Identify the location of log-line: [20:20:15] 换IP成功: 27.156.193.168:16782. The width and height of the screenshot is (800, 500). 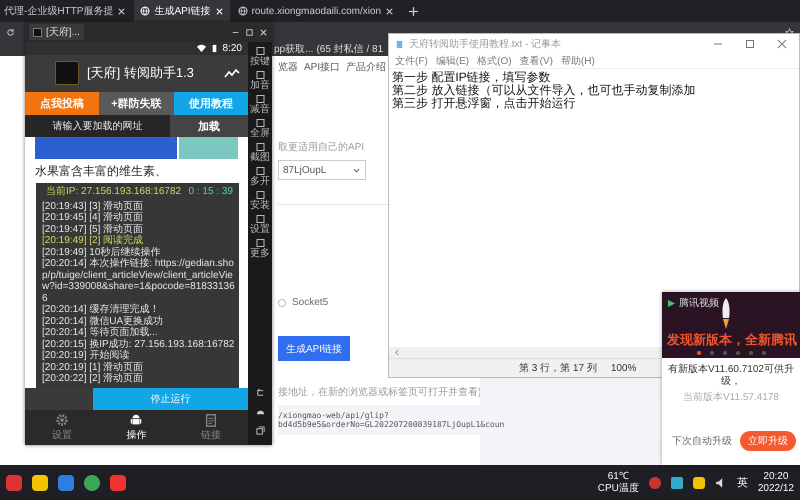
(138, 344).